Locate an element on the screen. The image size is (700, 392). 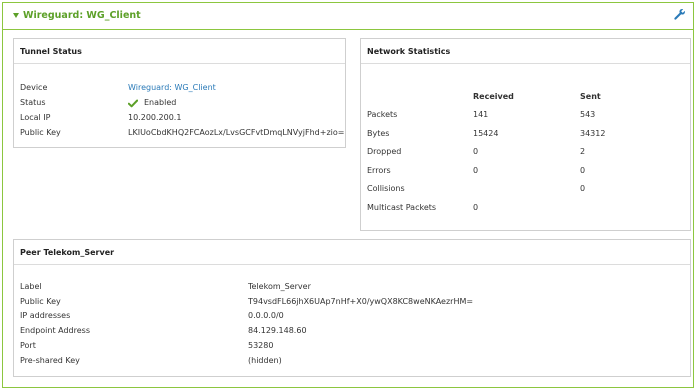
peer-label: Port is located at coordinates (28, 345).